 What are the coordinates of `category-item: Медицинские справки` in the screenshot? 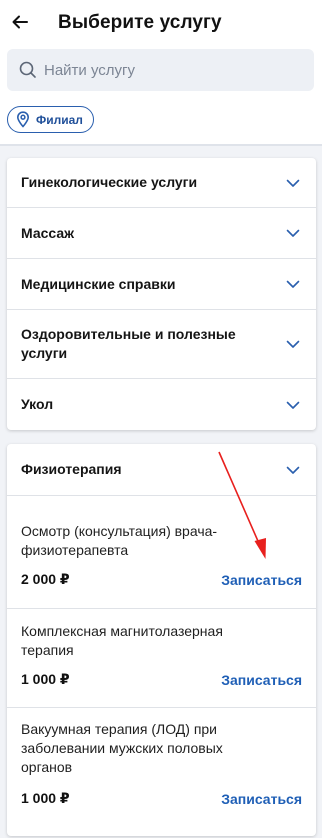 It's located at (161, 284).